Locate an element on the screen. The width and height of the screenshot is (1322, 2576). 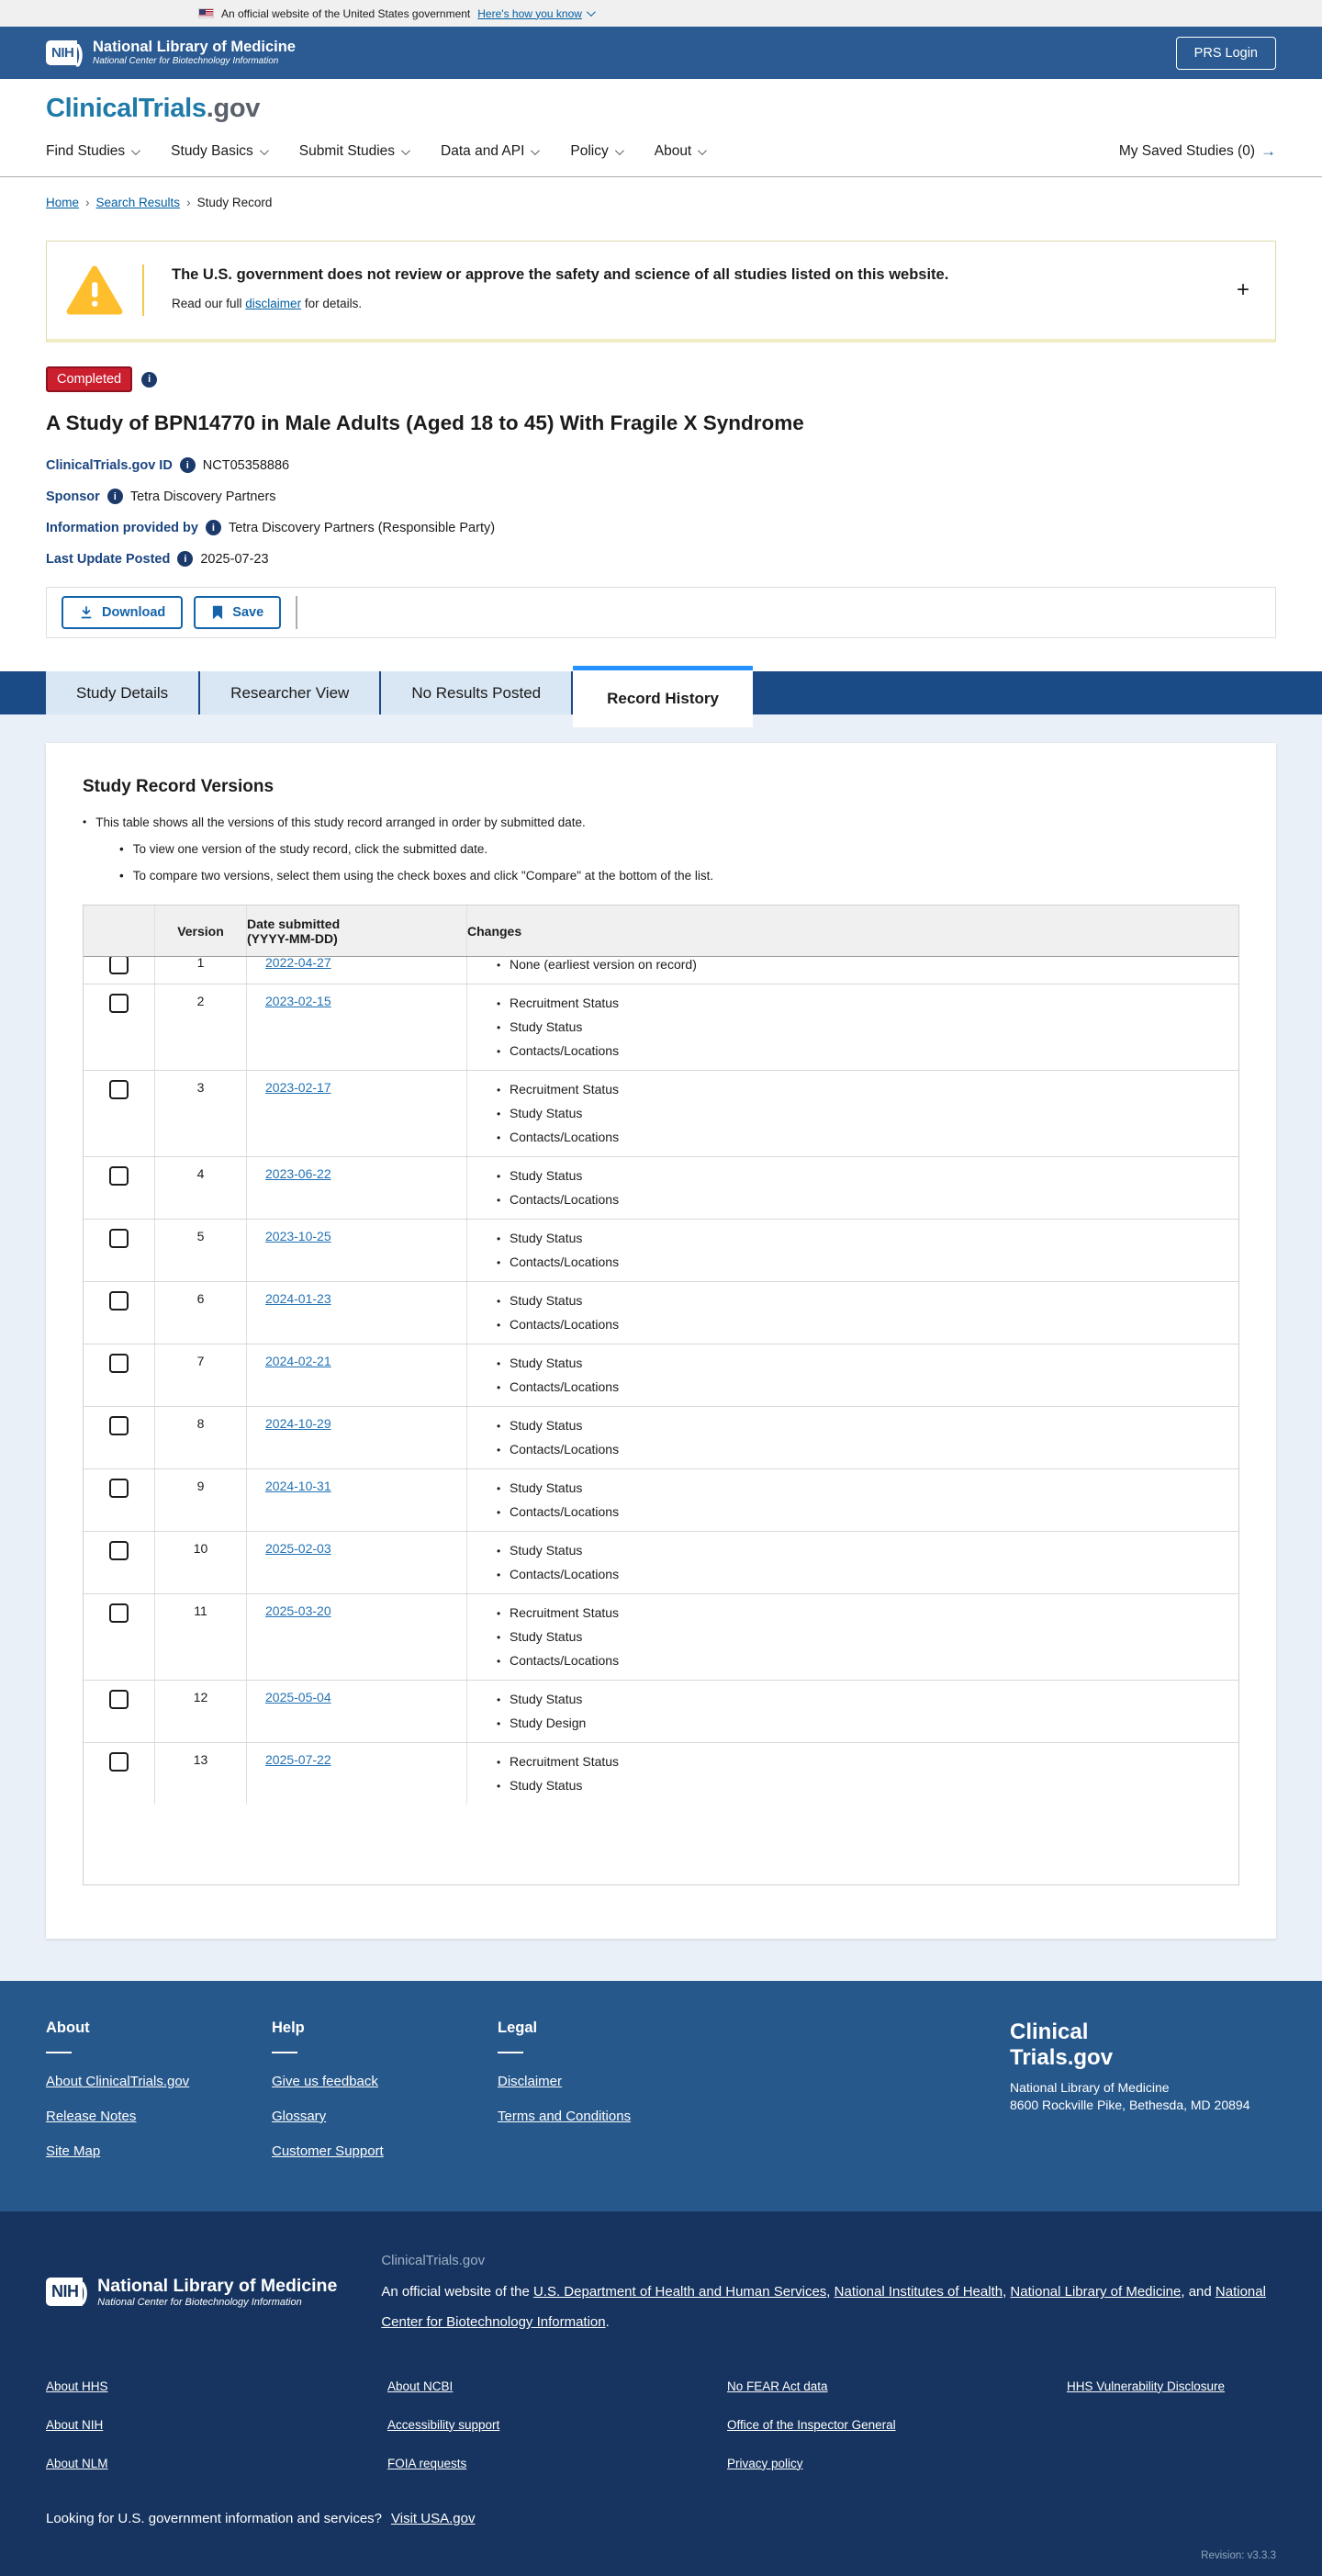
date-submitted-link: 2023-10-25 is located at coordinates (298, 1236).